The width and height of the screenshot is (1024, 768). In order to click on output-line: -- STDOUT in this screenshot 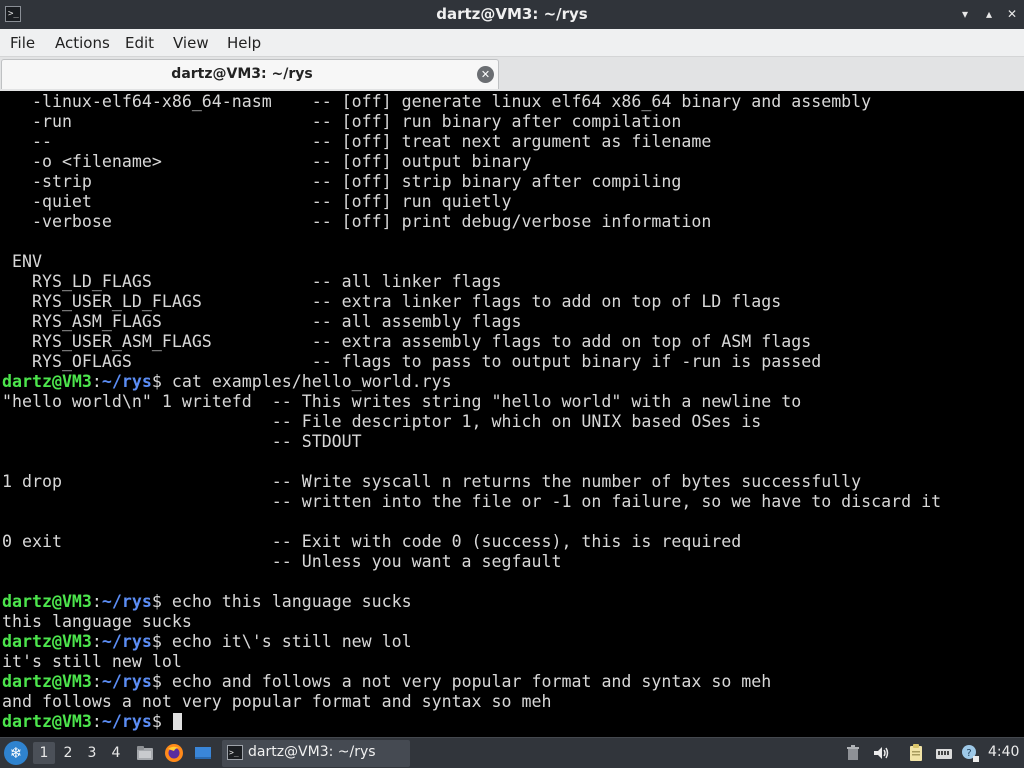, I will do `click(182, 441)`.